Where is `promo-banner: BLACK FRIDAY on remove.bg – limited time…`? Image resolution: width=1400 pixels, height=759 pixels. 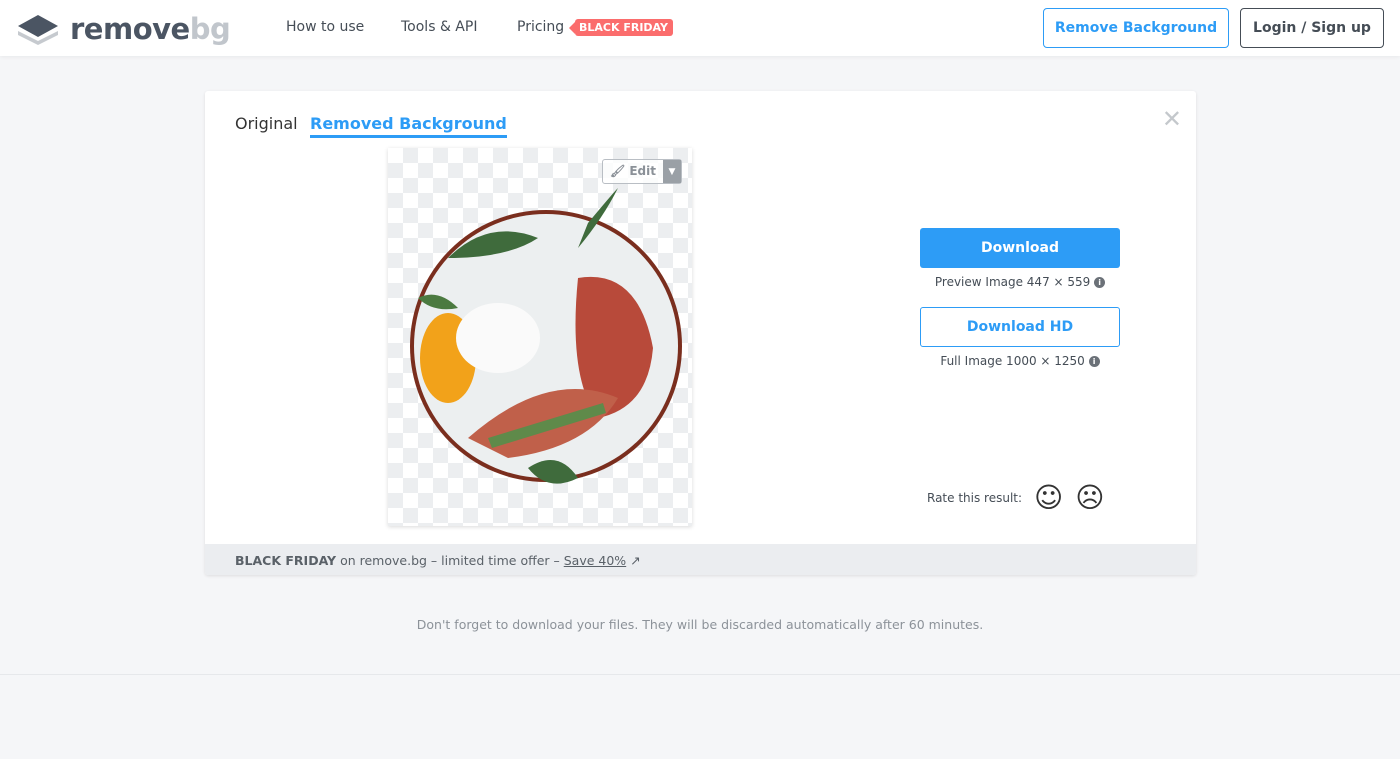
promo-banner: BLACK FRIDAY on remove.bg – limited time… is located at coordinates (700, 559).